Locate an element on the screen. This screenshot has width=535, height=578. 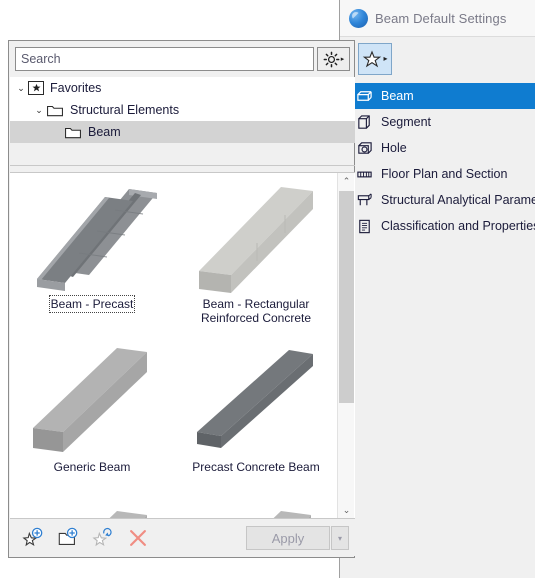
tree-item-label: Beam is located at coordinates (104, 132).